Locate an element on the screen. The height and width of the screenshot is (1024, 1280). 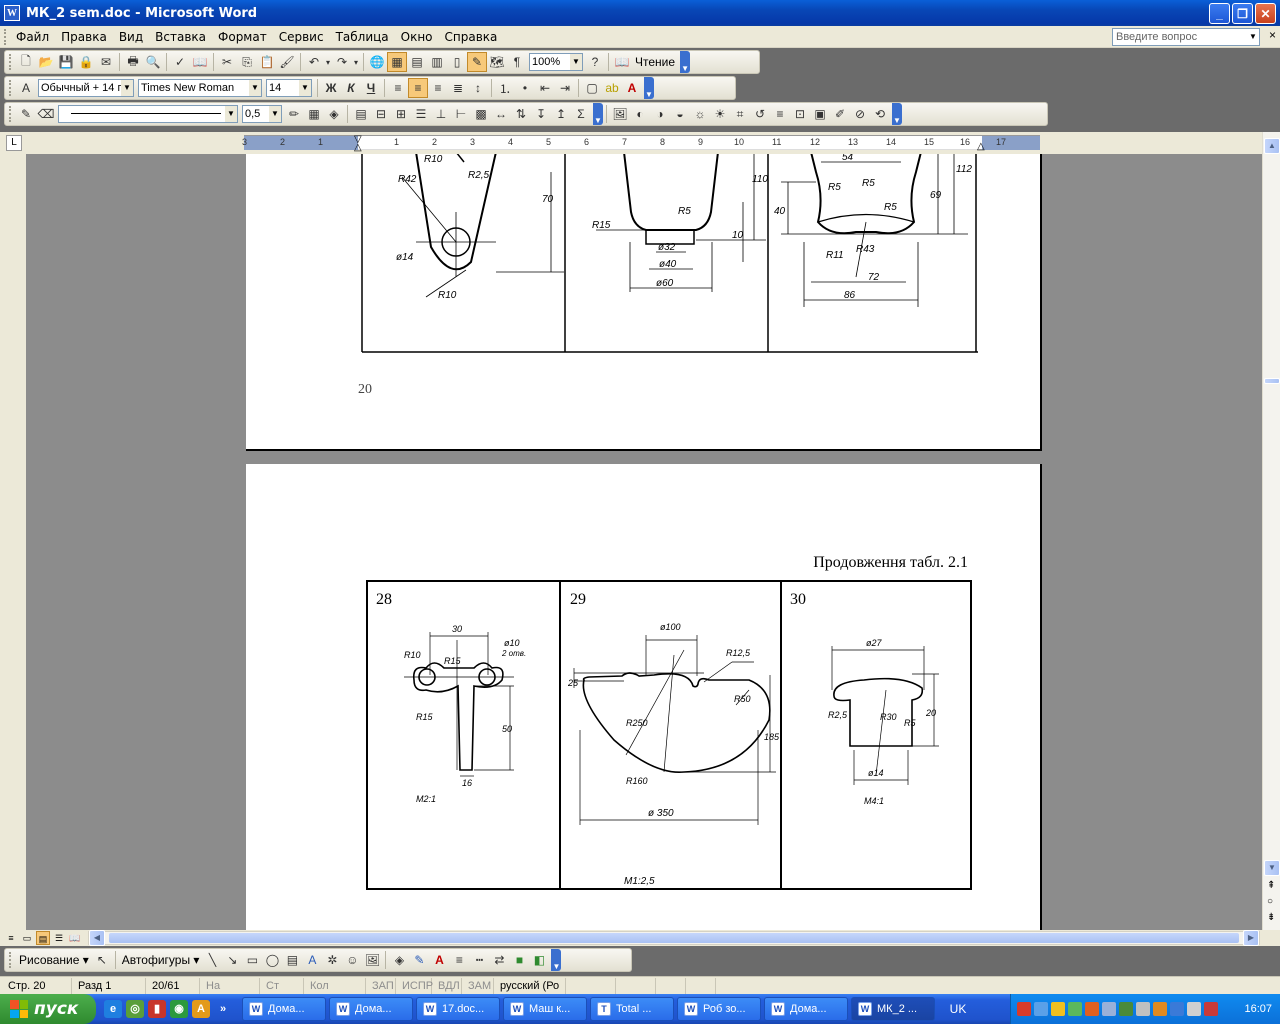
redo-icon: ↷ is located at coordinates (342, 62).